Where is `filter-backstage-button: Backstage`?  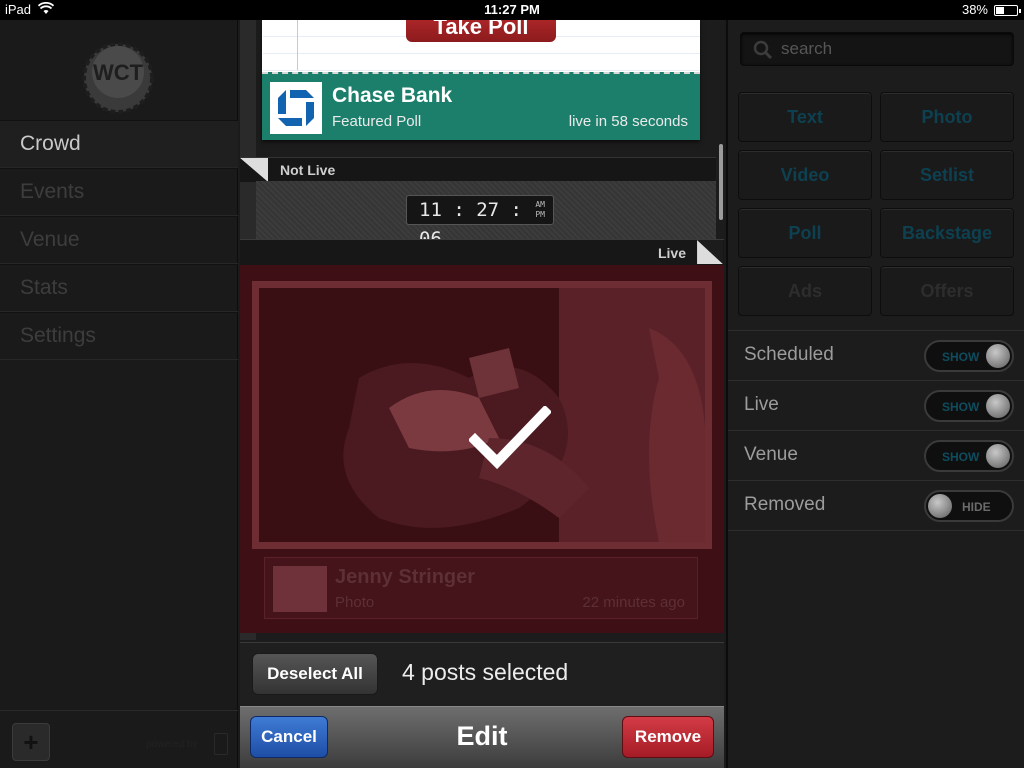 filter-backstage-button: Backstage is located at coordinates (947, 233).